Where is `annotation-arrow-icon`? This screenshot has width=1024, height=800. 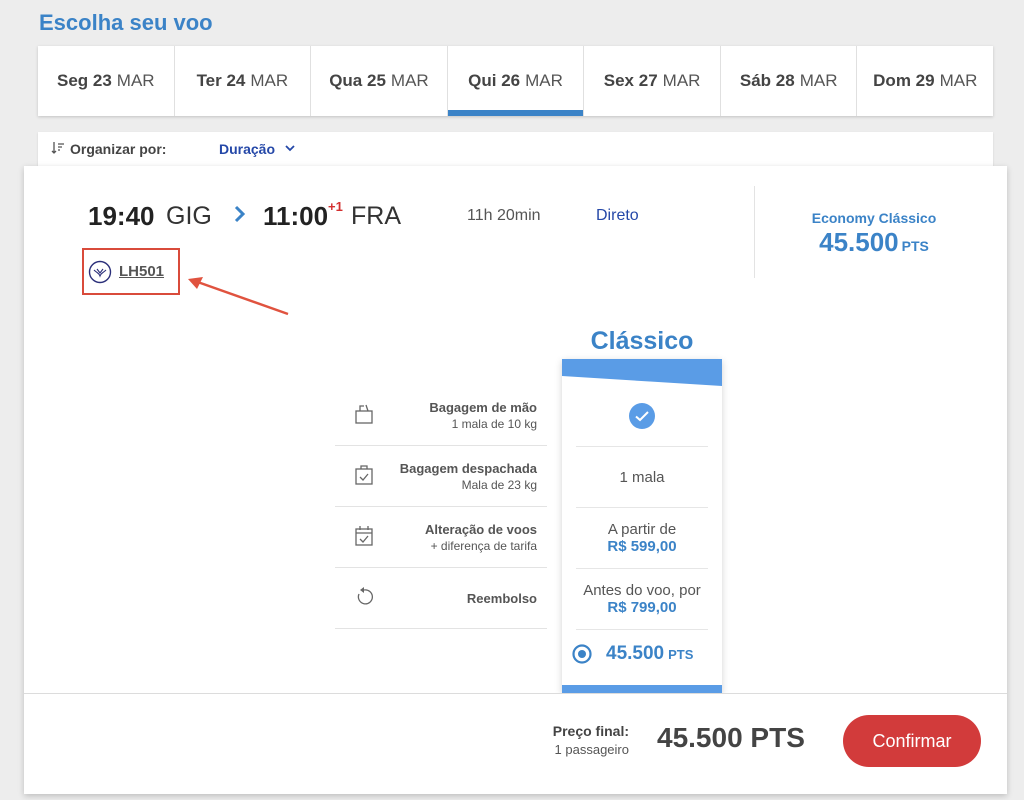
annotation-arrow-icon is located at coordinates (238, 296).